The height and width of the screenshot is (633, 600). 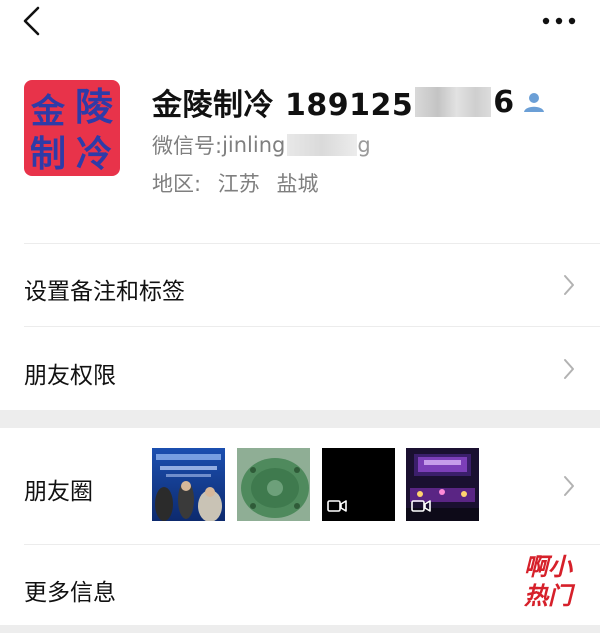 What do you see at coordinates (70, 593) in the screenshot?
I see `more-info-label: 更多信息` at bounding box center [70, 593].